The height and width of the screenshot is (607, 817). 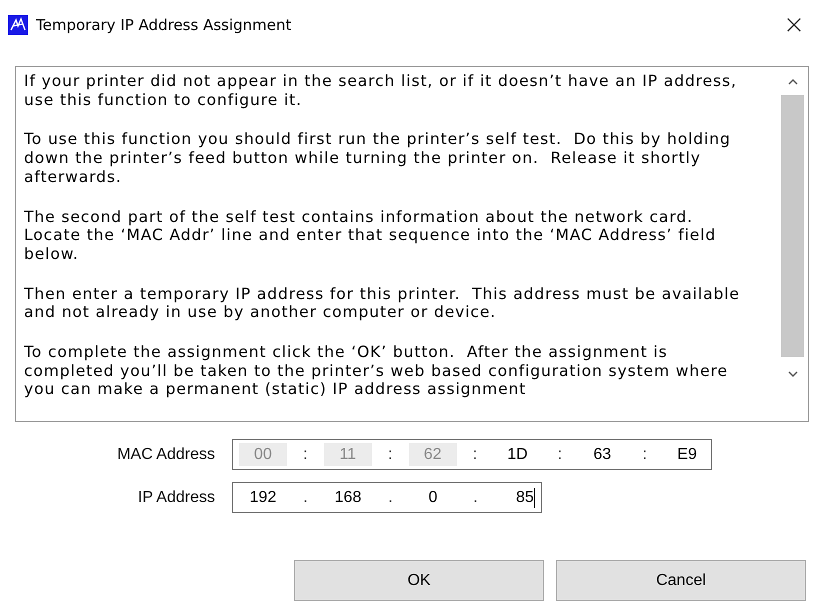 I want to click on instruction-line: use this function to configure it., so click(x=163, y=100).